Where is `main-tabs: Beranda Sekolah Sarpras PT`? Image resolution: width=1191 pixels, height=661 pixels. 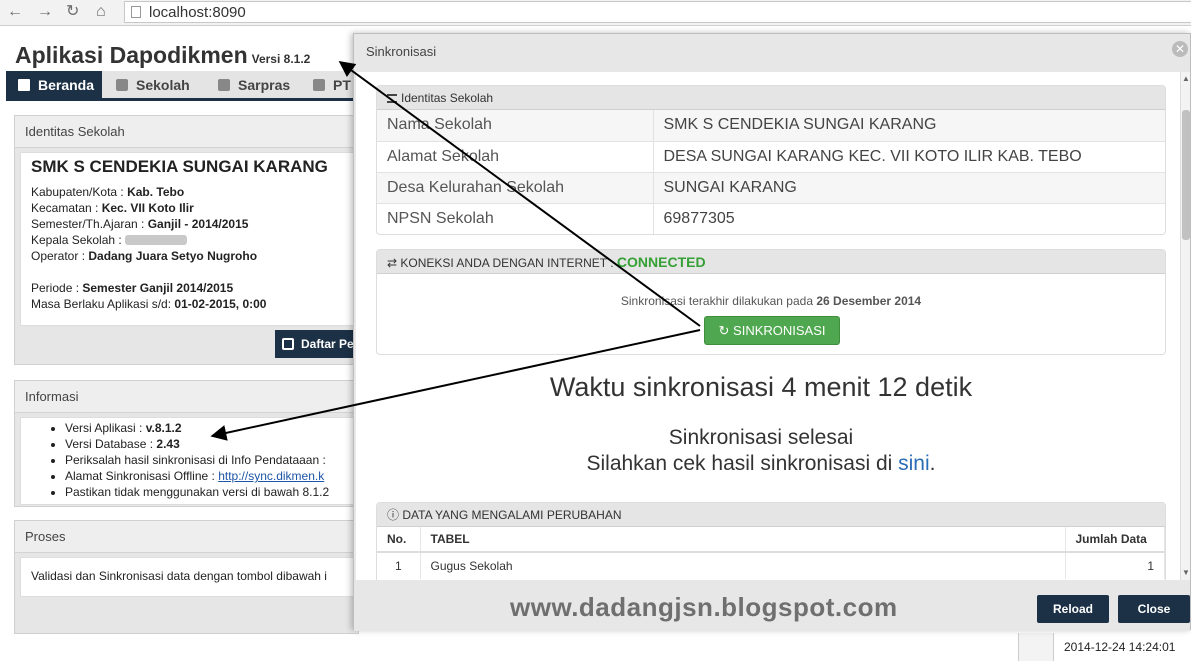
main-tabs: Beranda Sekolah Sarpras PT is located at coordinates (181, 86).